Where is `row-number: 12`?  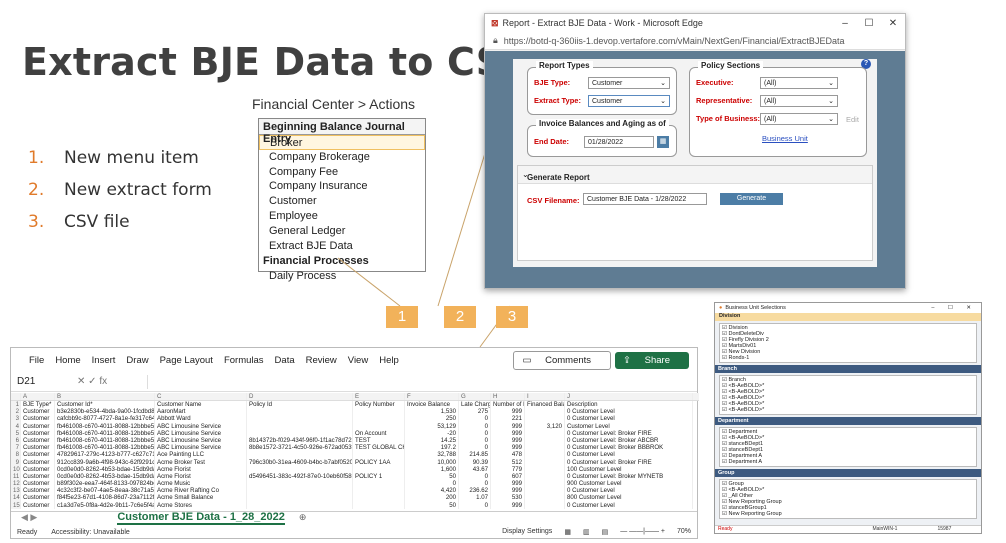 row-number: 12 is located at coordinates (16, 484).